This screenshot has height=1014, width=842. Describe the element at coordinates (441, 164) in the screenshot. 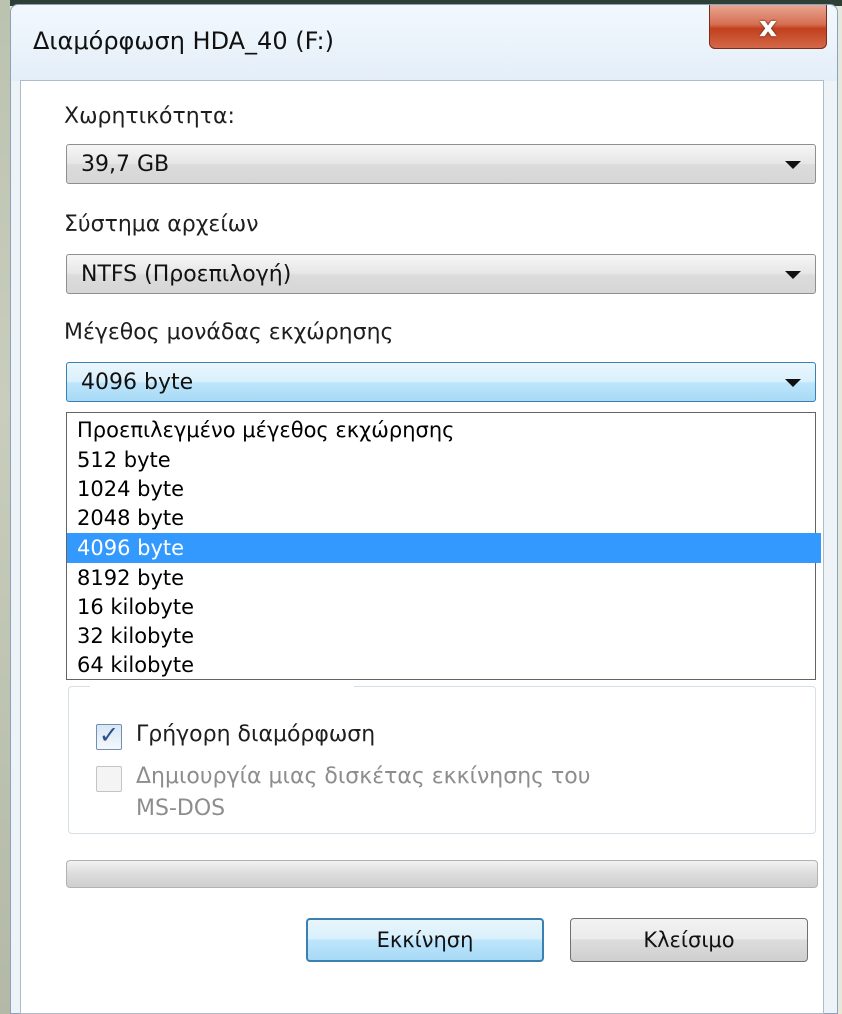

I see `capacity-combobox: 39,7 GB` at that location.